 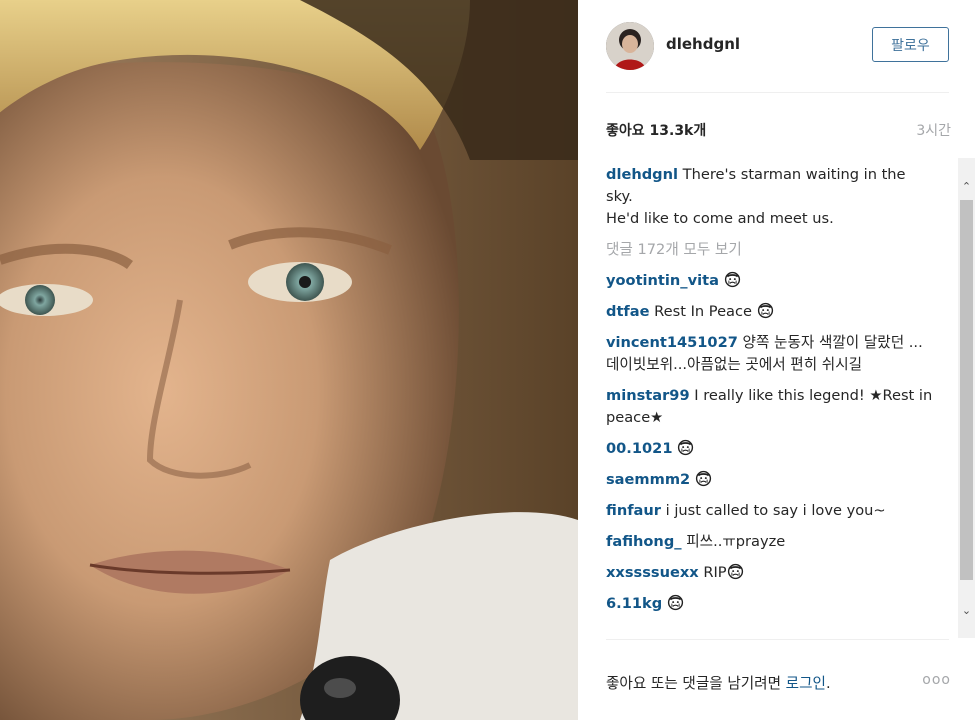 What do you see at coordinates (648, 479) in the screenshot?
I see `comment-username: saemmm2` at bounding box center [648, 479].